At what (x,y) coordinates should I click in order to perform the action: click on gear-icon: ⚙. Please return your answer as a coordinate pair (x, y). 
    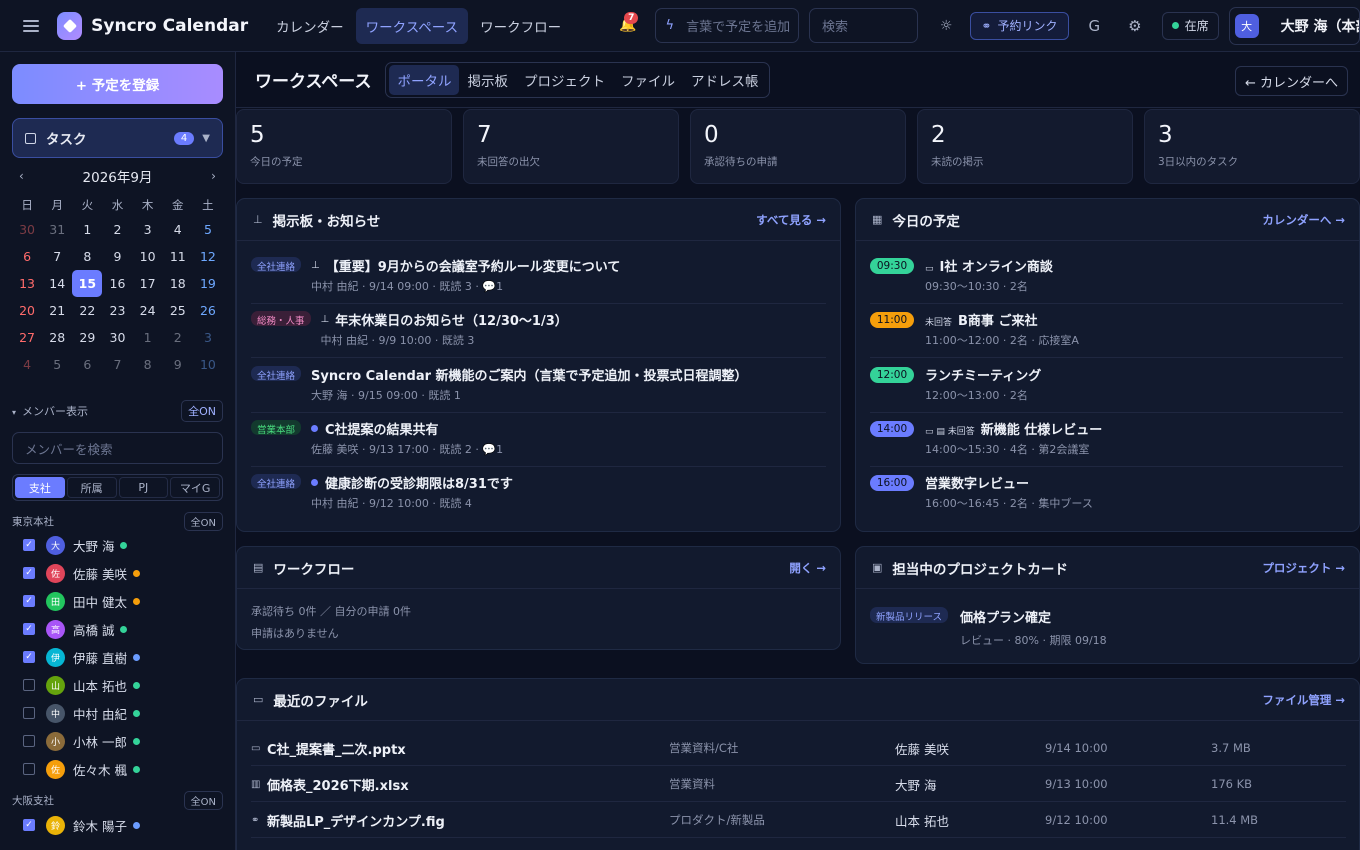
    Looking at the image, I should click on (1134, 26).